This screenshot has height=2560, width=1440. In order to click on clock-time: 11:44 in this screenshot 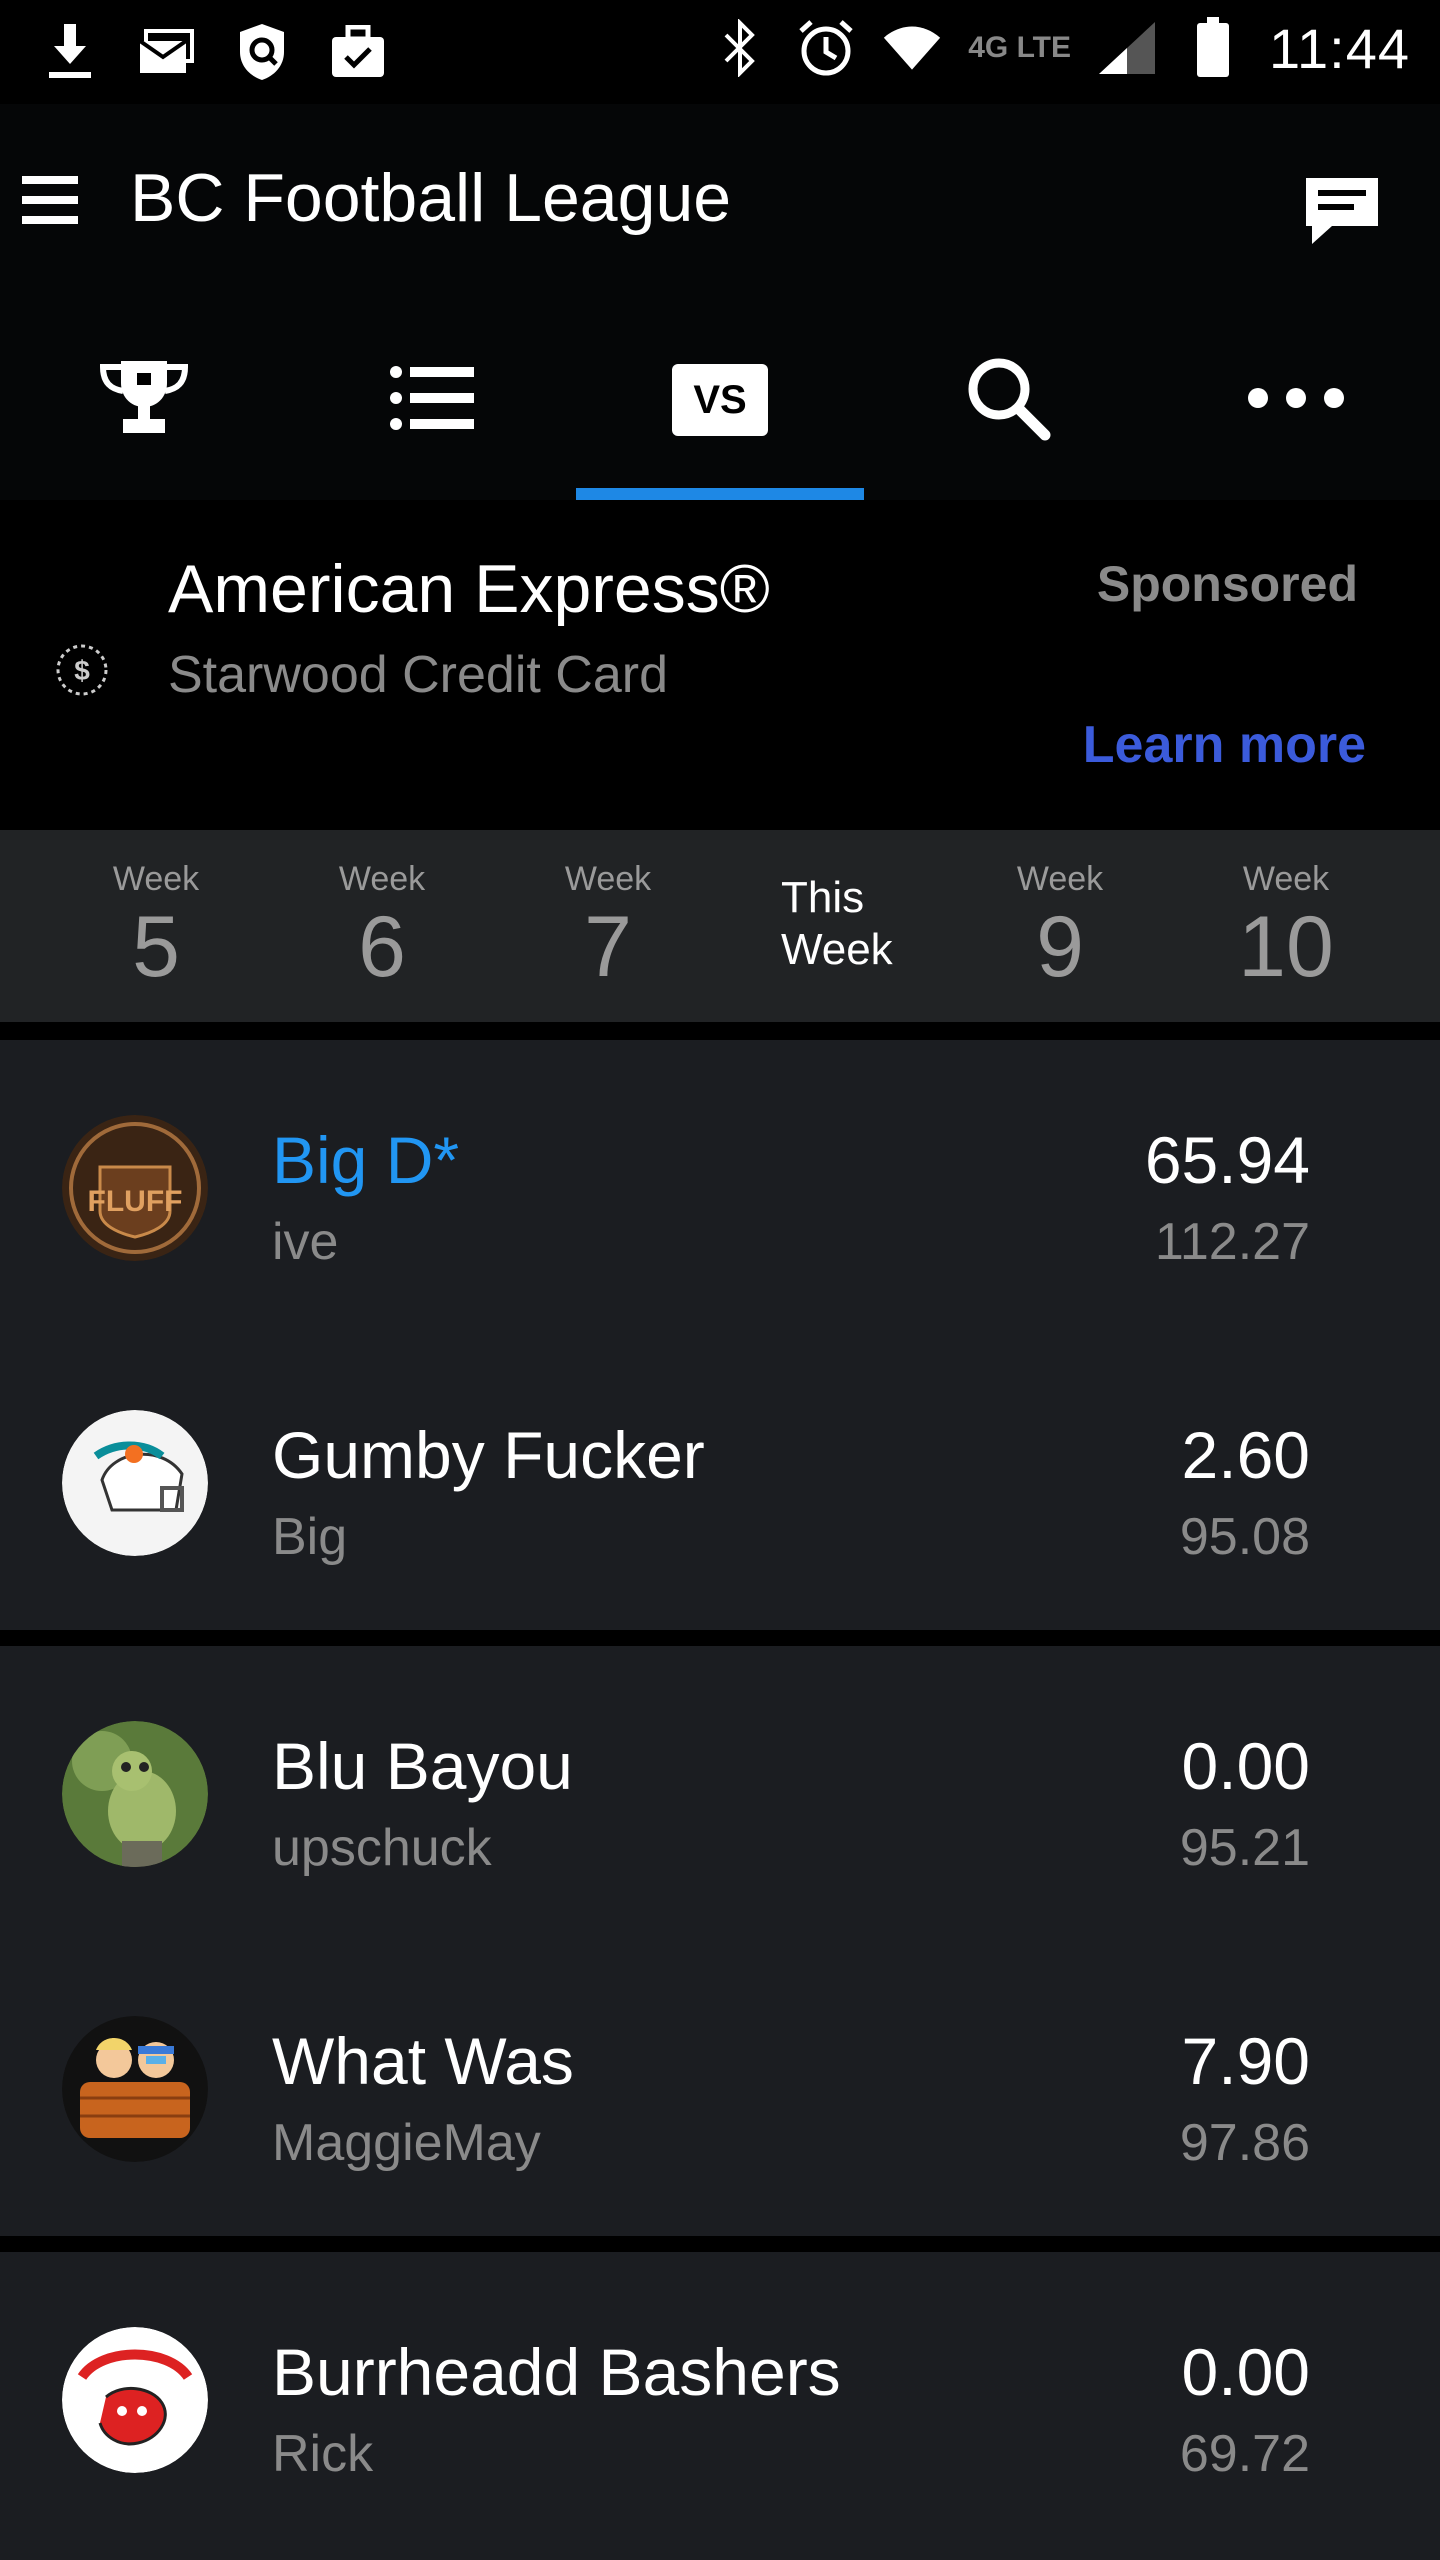, I will do `click(1339, 48)`.